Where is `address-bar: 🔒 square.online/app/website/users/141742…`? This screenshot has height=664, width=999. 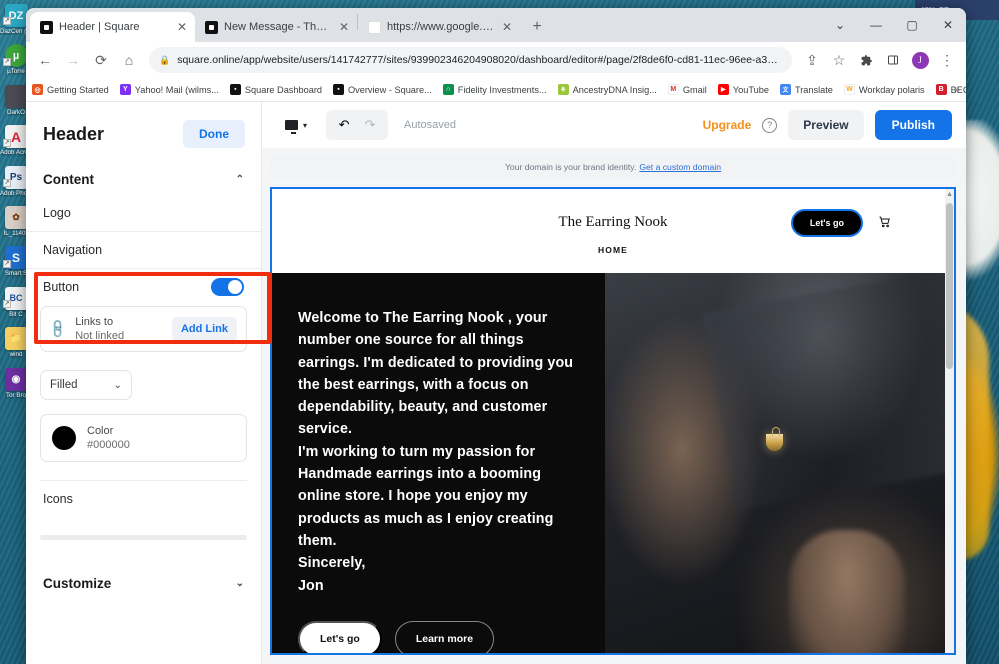
address-bar: 🔒 square.online/app/website/users/141742… is located at coordinates (470, 60).